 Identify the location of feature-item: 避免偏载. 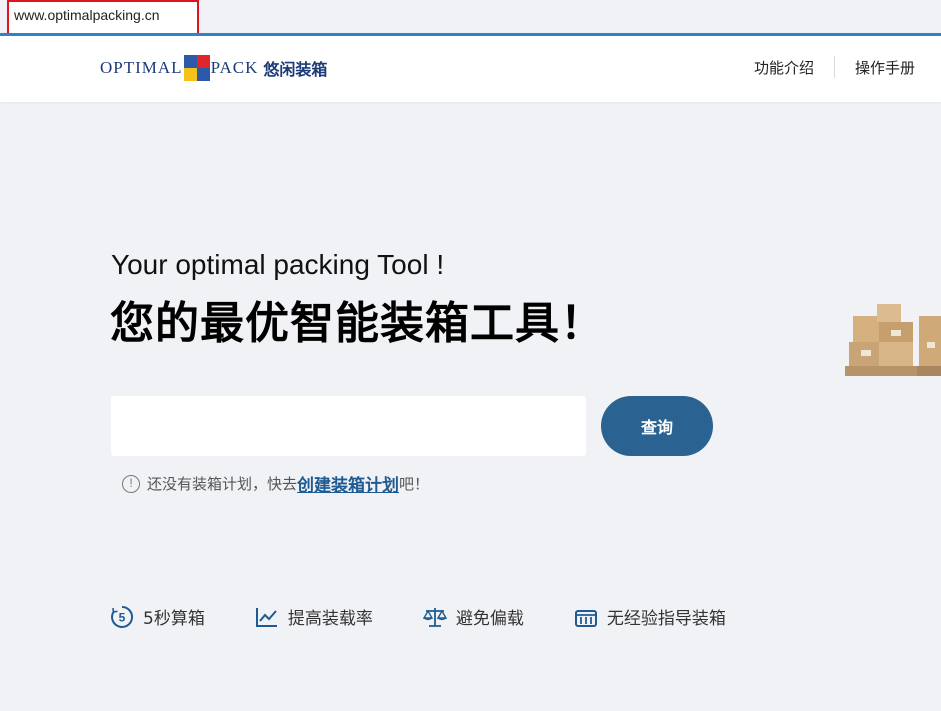
(473, 616).